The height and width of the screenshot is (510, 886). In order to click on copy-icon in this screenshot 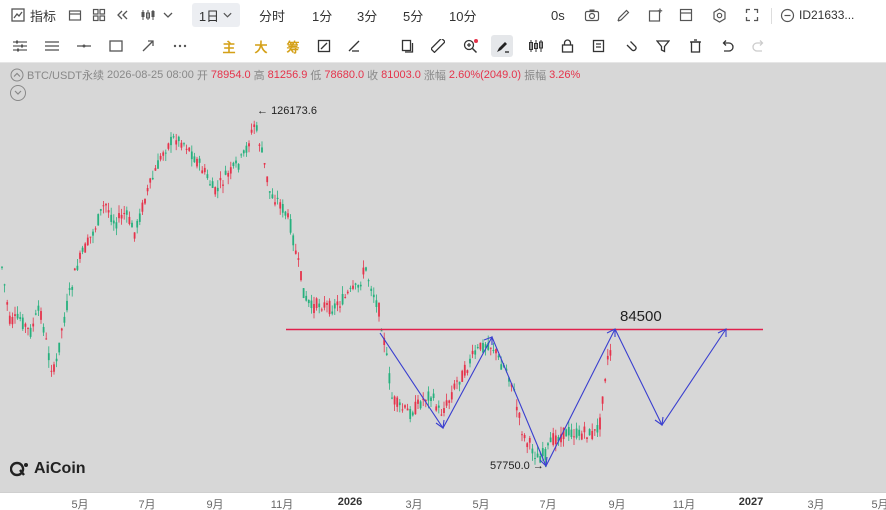, I will do `click(407, 46)`.